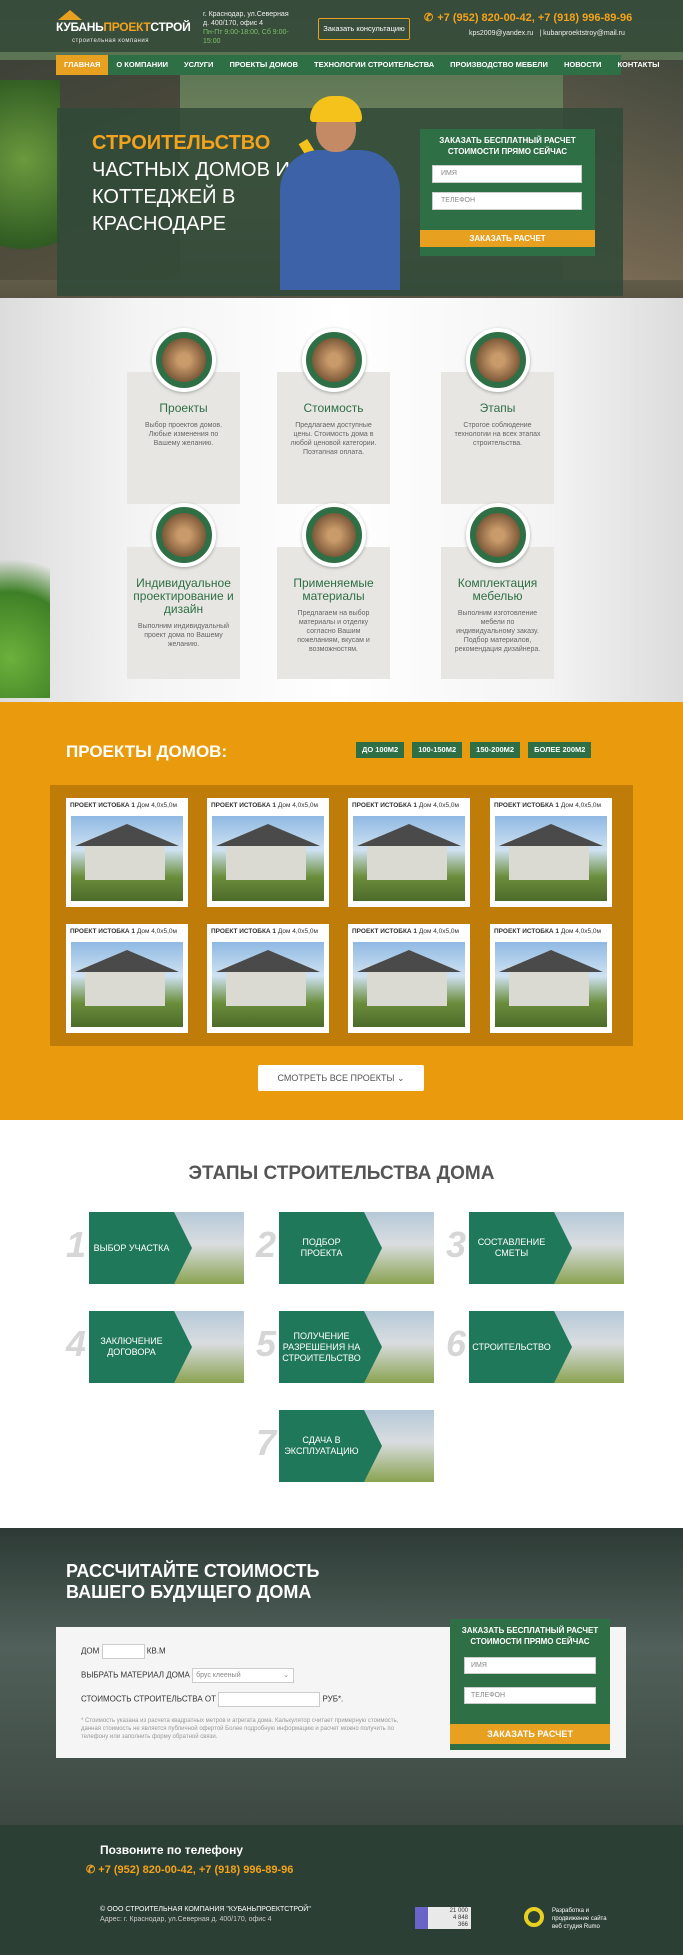 The image size is (683, 1955). What do you see at coordinates (638, 65) in the screenshot?
I see `nav-item-contacts: Контакты` at bounding box center [638, 65].